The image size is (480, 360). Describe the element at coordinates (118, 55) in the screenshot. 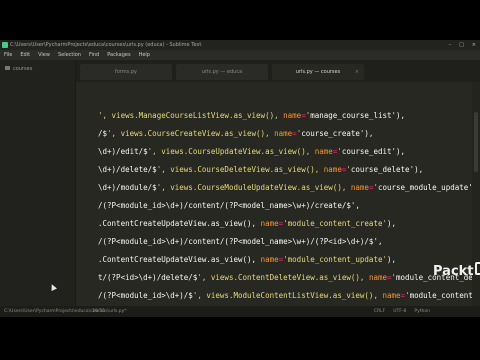

I see `menu-packages: Packages` at that location.